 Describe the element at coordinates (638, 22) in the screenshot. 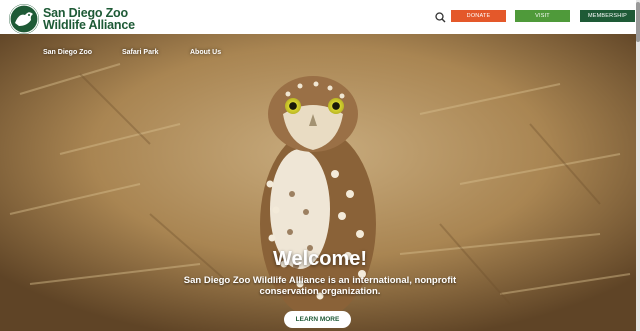

I see `scrollbar-thumb` at that location.